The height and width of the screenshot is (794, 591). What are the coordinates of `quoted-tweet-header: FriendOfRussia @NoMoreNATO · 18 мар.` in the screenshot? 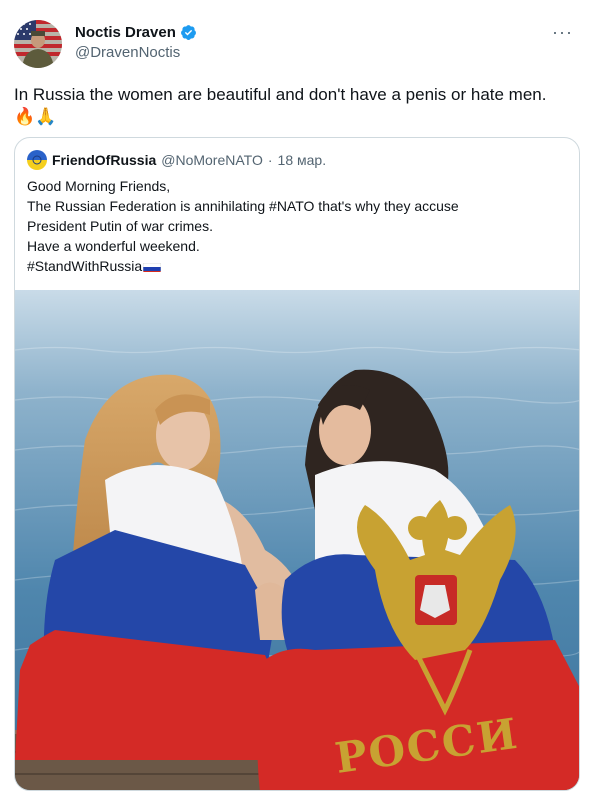 It's located at (176, 160).